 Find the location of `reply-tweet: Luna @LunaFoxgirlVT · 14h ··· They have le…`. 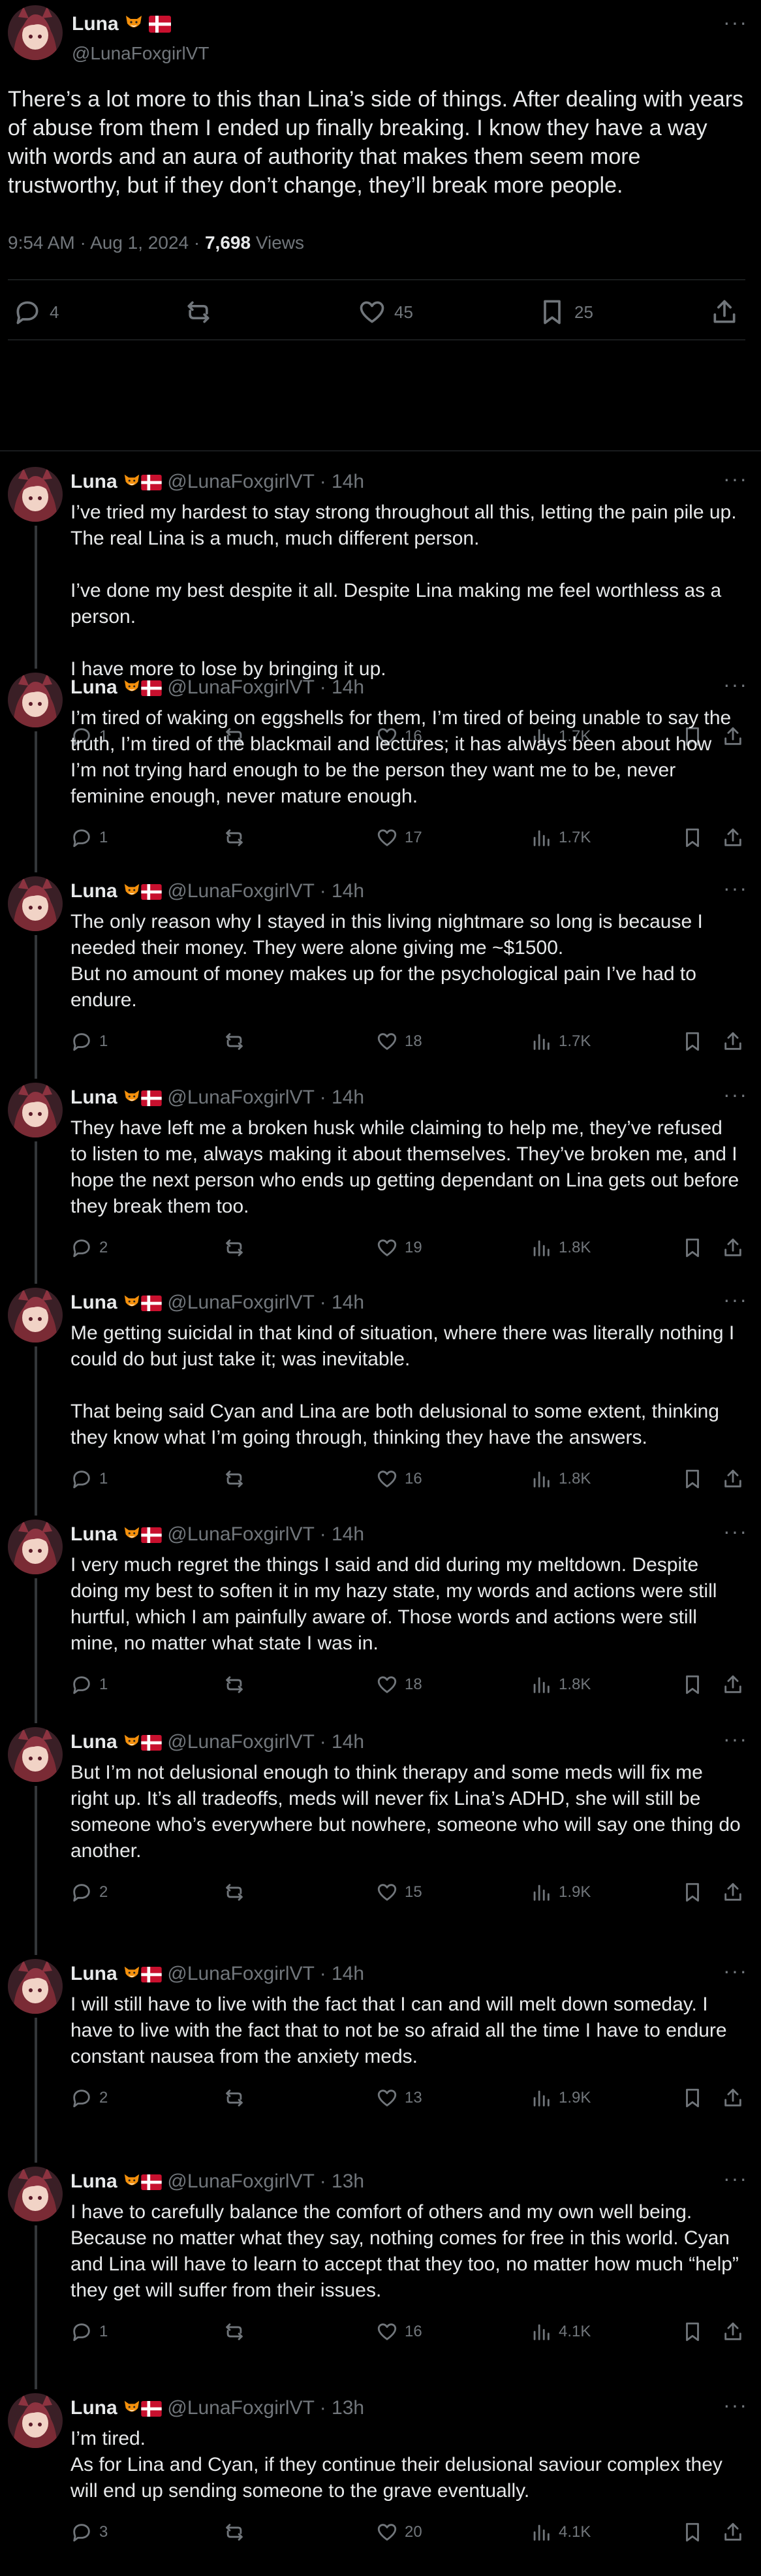

reply-tweet: Luna @LunaFoxgirlVT · 14h ··· They have le… is located at coordinates (380, 1178).